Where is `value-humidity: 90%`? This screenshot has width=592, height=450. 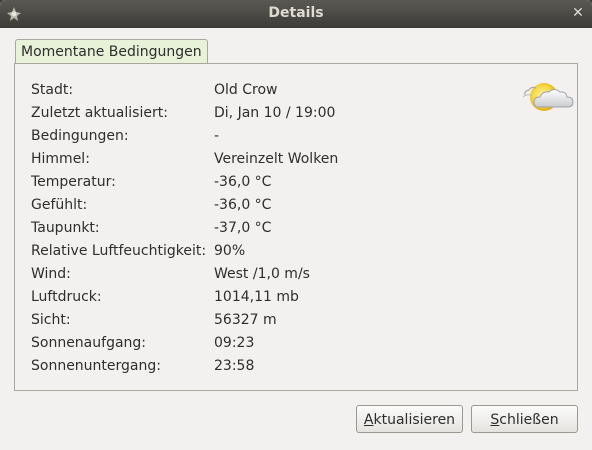 value-humidity: 90% is located at coordinates (230, 251).